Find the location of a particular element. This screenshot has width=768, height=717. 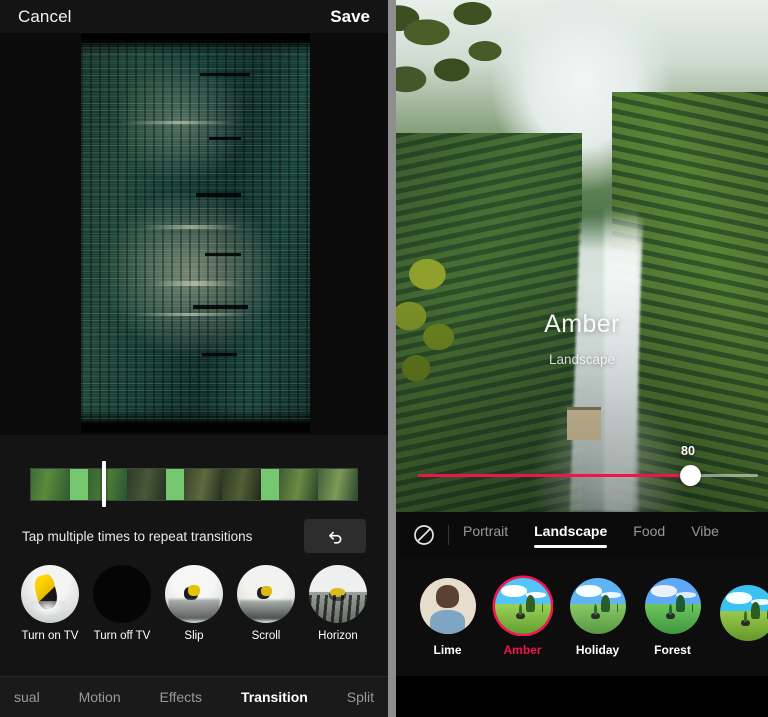

filter-item-lime: Lime is located at coordinates (447, 617).